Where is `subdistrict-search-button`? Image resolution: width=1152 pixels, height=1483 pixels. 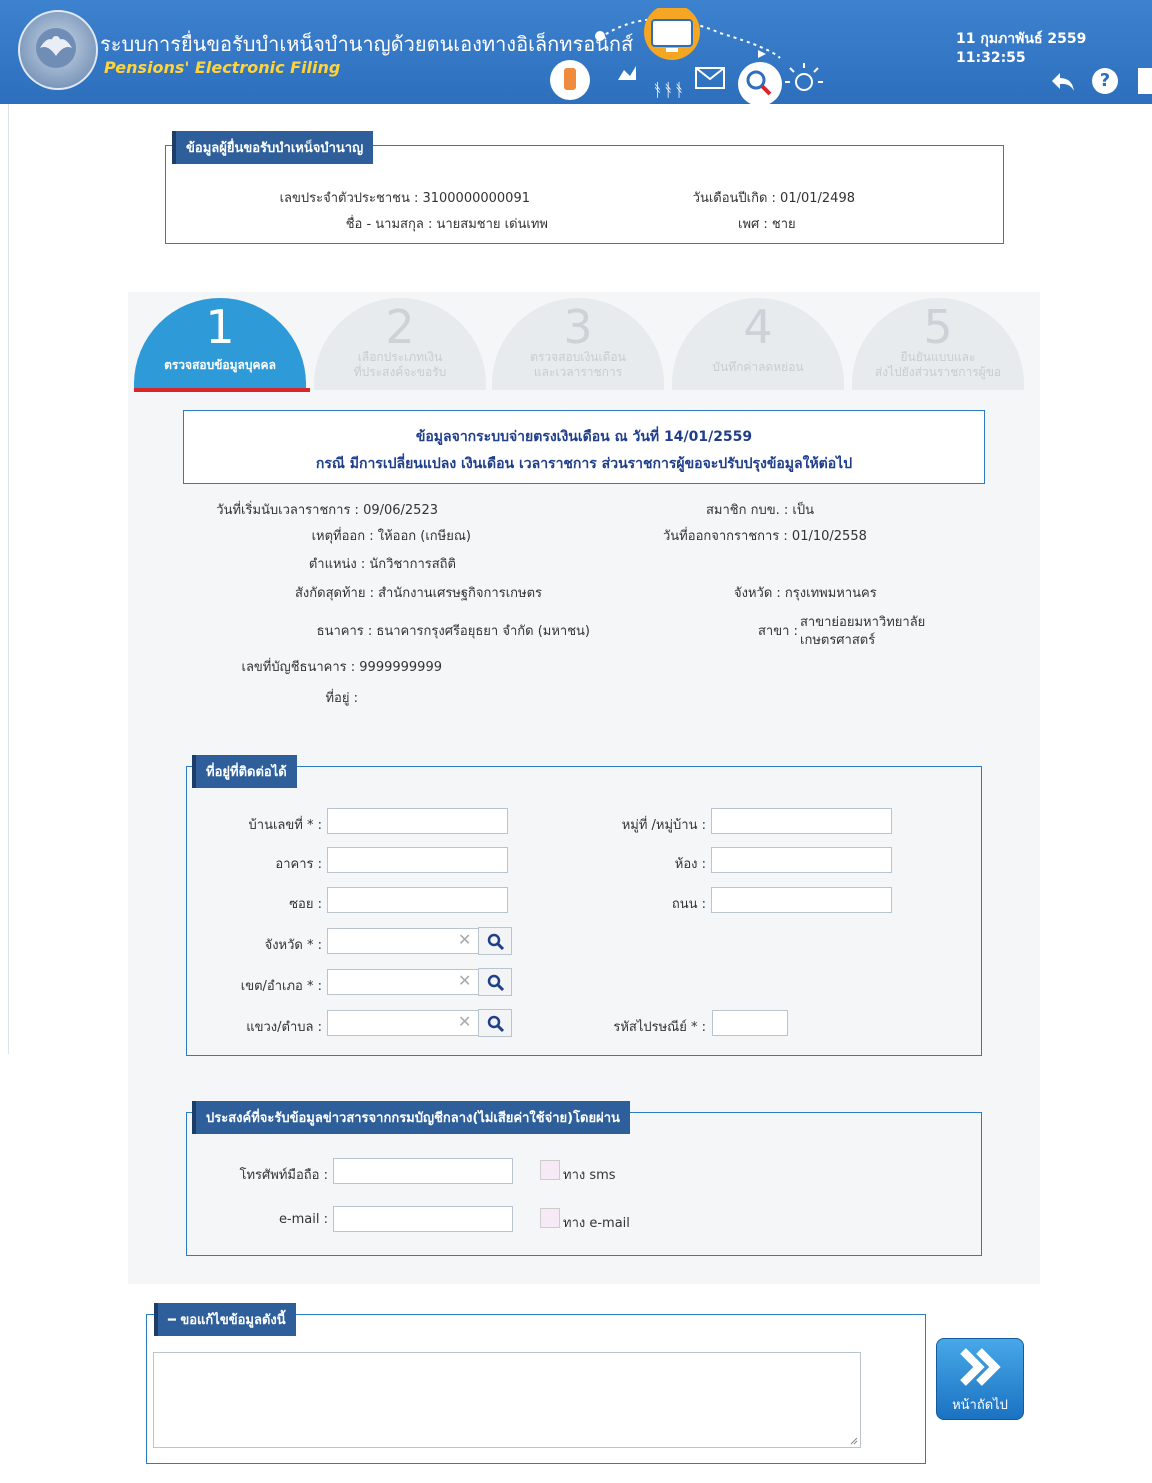 subdistrict-search-button is located at coordinates (495, 1023).